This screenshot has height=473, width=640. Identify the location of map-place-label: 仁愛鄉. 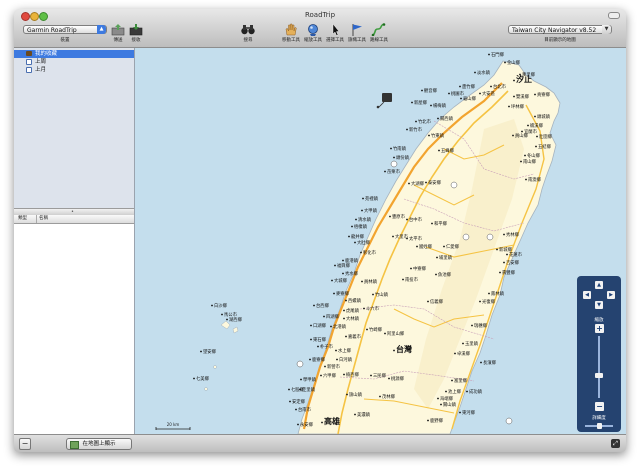
(453, 246).